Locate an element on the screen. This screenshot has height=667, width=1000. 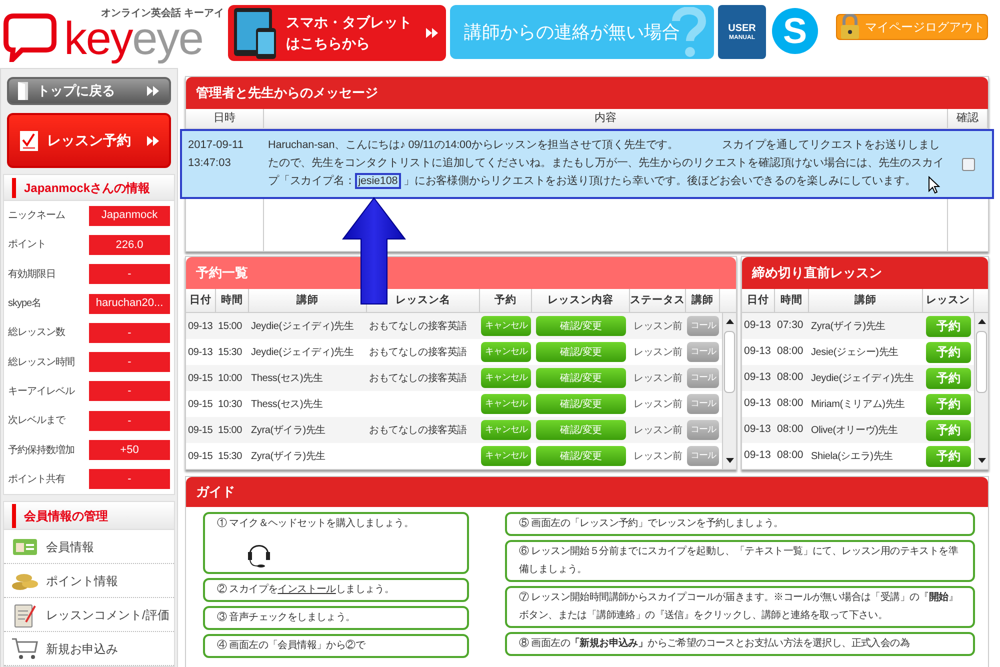
column-header: 時間 is located at coordinates (792, 300).